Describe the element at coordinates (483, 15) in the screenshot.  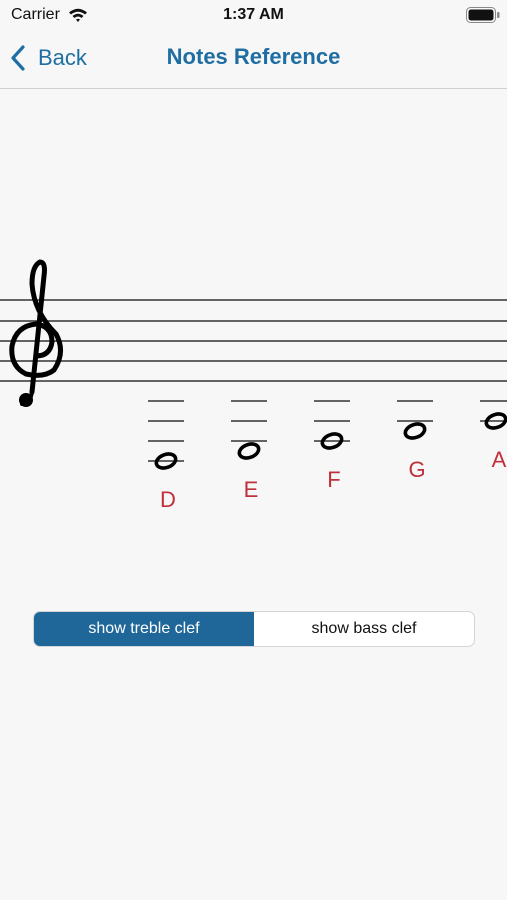
I see `battery-icon` at that location.